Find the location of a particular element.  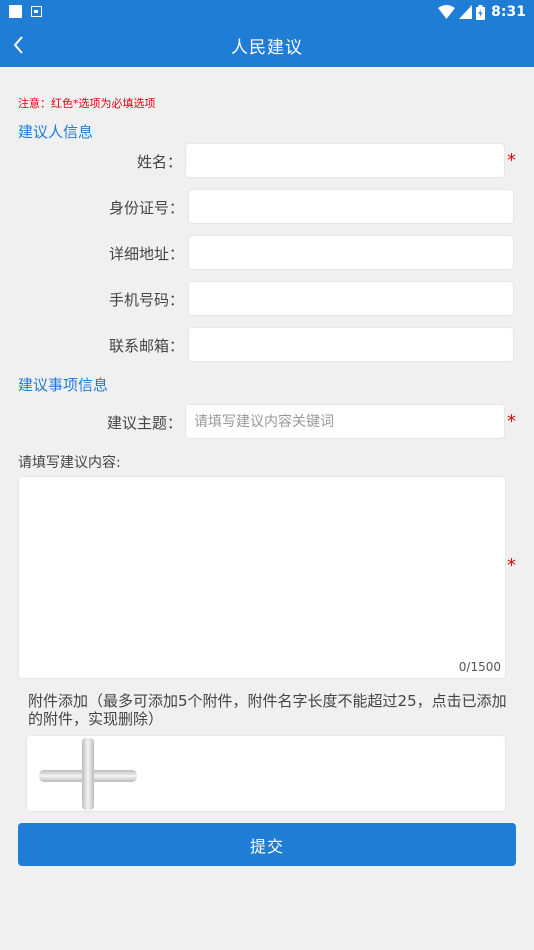

submit-button: 提交 is located at coordinates (267, 844).